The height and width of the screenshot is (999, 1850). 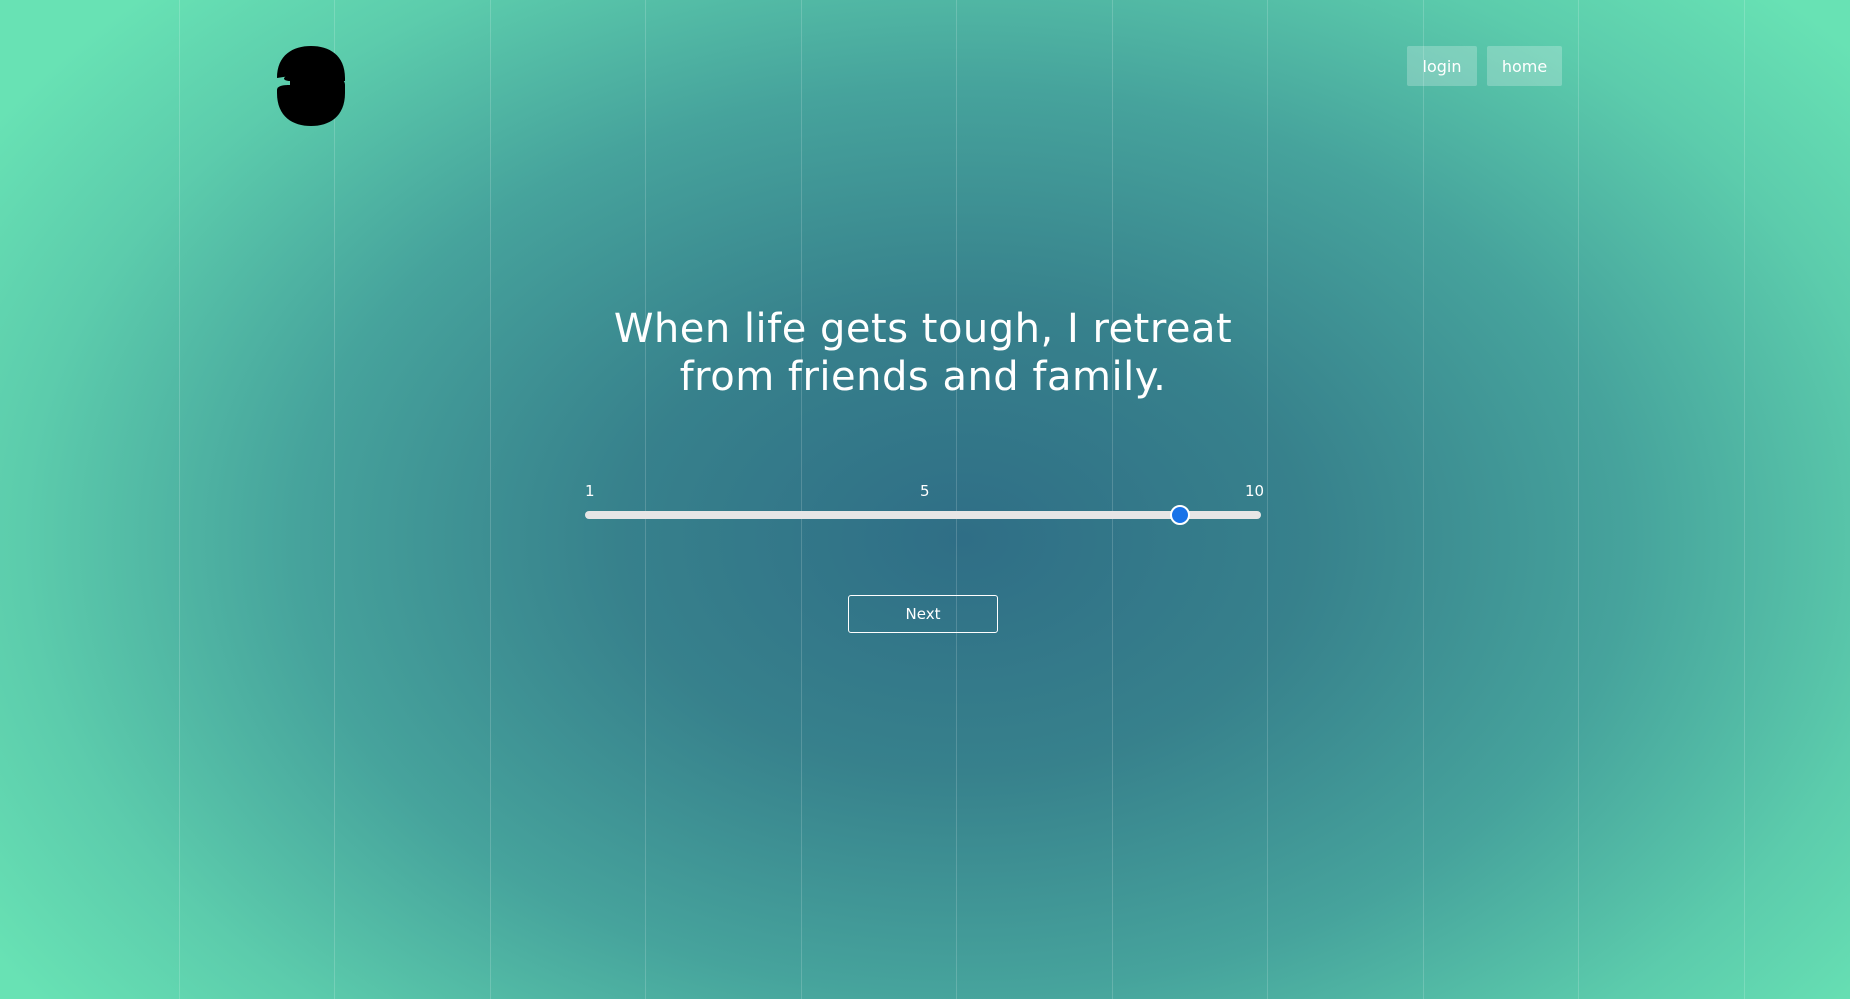 What do you see at coordinates (1524, 66) in the screenshot?
I see `home-button: home` at bounding box center [1524, 66].